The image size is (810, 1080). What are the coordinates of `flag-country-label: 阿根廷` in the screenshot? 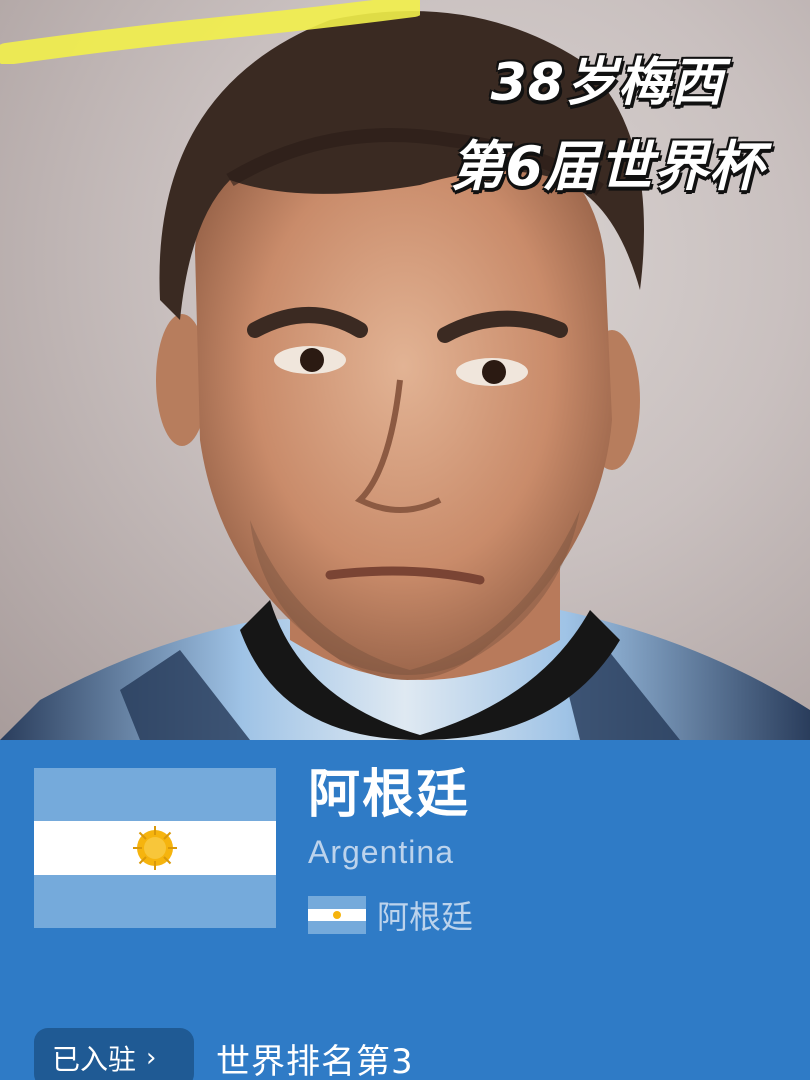 It's located at (425, 917).